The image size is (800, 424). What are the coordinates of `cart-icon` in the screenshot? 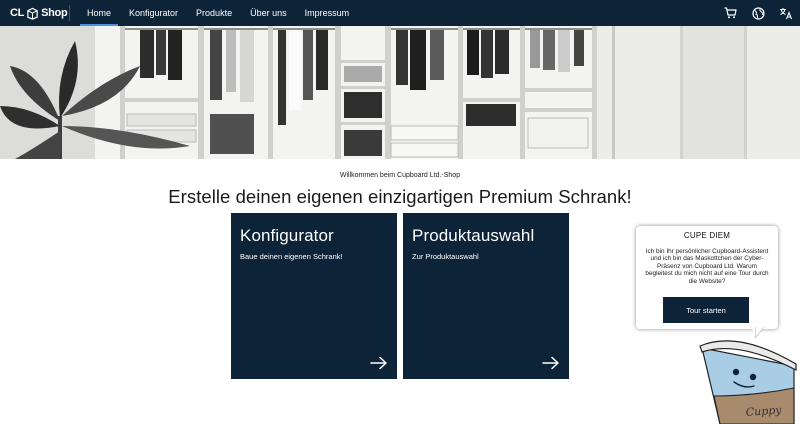 It's located at (730, 13).